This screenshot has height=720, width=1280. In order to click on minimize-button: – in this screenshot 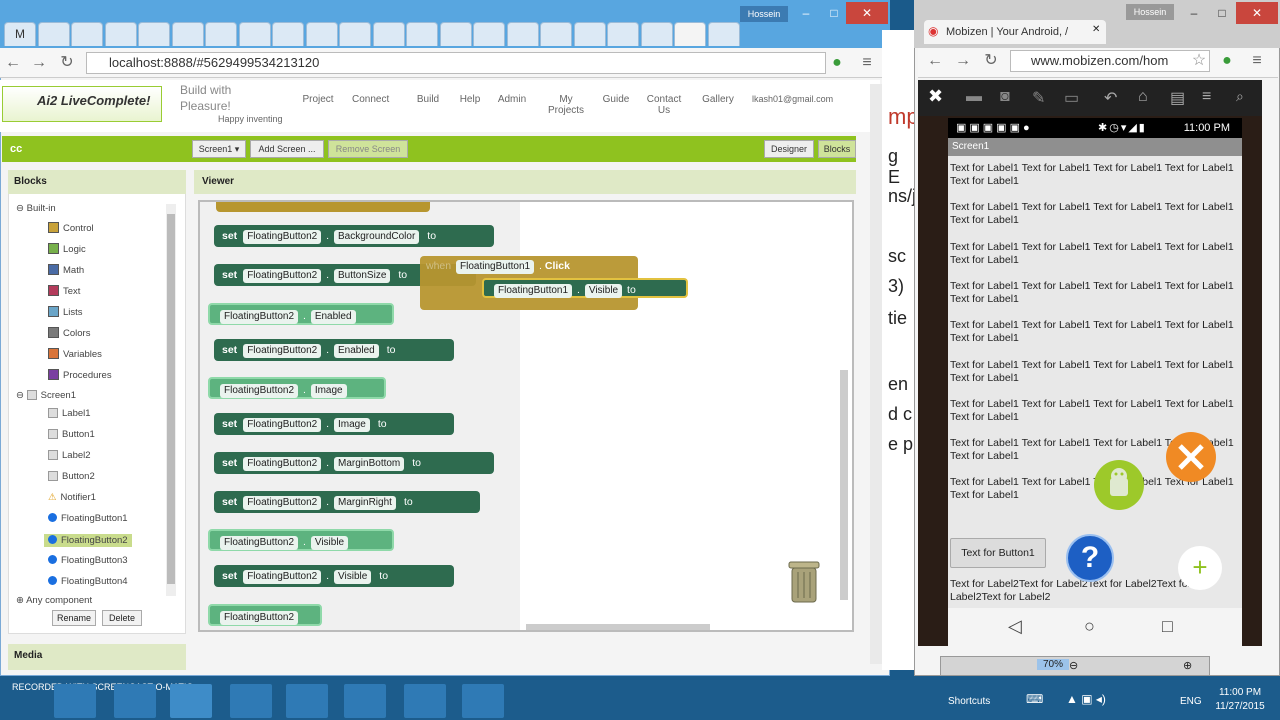, I will do `click(1194, 13)`.